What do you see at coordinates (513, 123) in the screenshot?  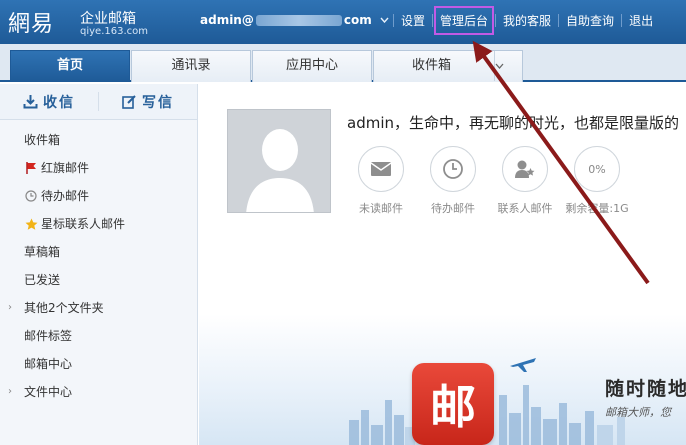 I see `greeting-text: admin，生命中，再无聊的时光，也都是限量版的` at bounding box center [513, 123].